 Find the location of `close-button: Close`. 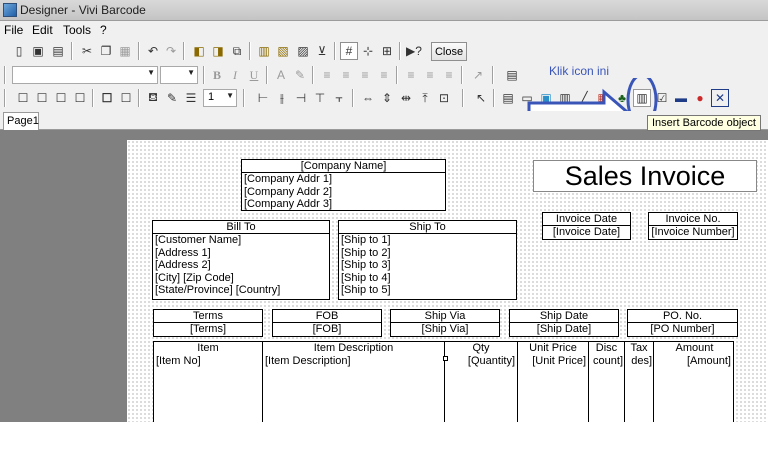

close-button: Close is located at coordinates (449, 51).